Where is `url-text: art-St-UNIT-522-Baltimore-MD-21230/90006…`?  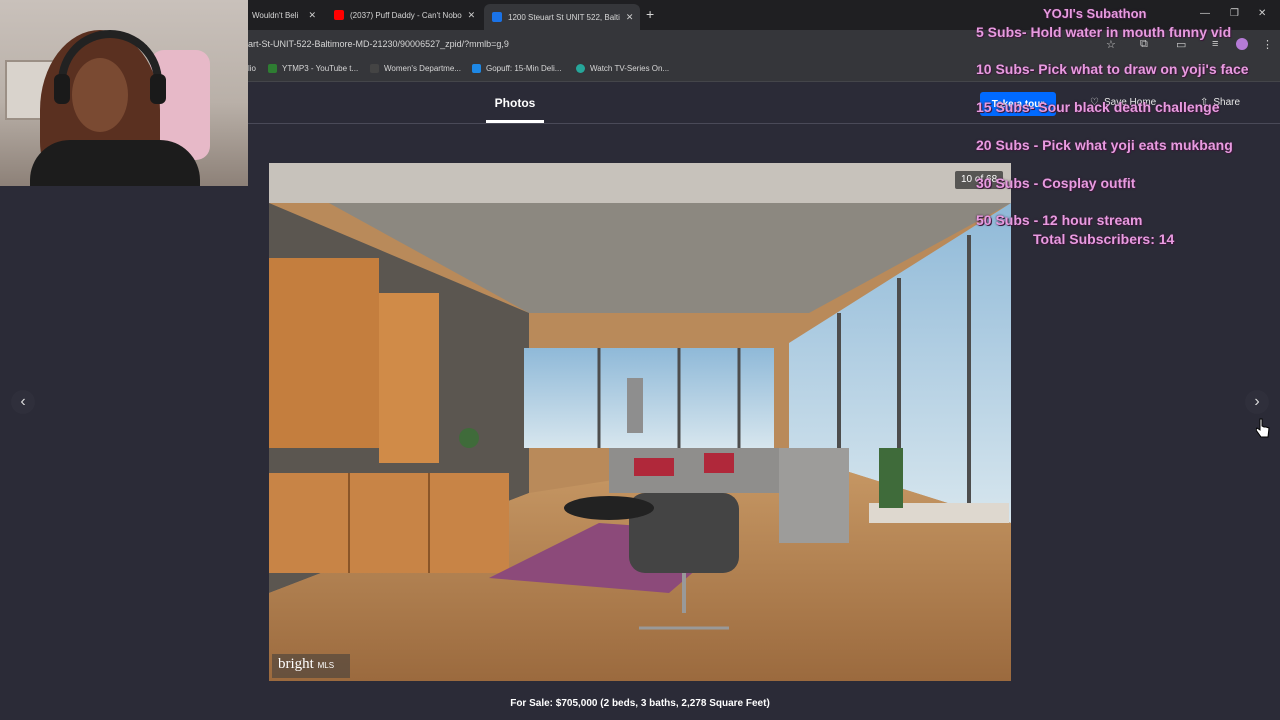 url-text: art-St-UNIT-522-Baltimore-MD-21230/90006… is located at coordinates (378, 44).